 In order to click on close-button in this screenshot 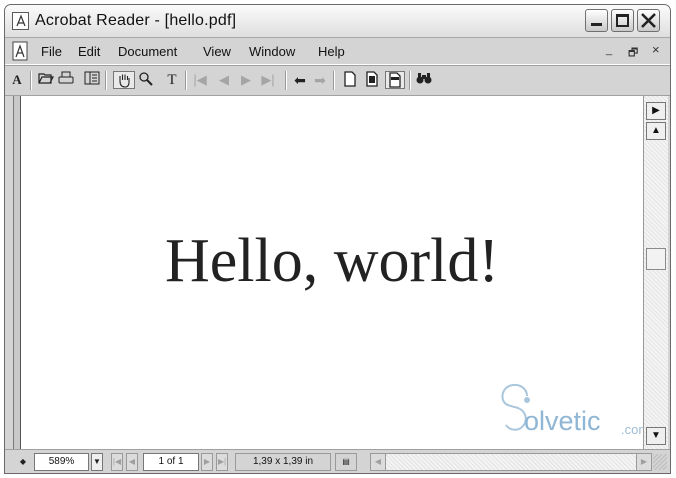, I will do `click(648, 20)`.